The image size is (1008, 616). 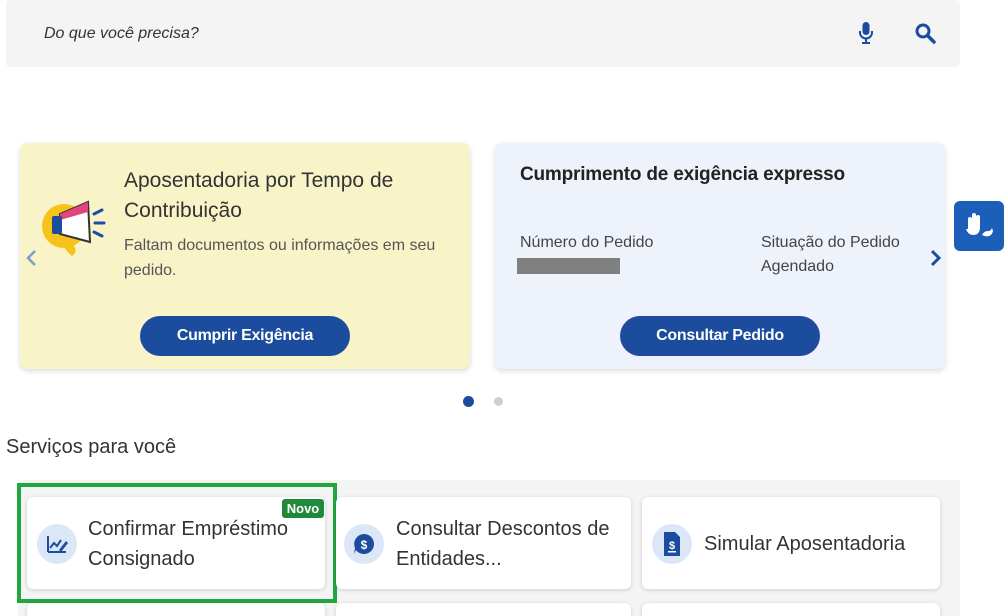 I want to click on libras-hands-icon, so click(x=979, y=225).